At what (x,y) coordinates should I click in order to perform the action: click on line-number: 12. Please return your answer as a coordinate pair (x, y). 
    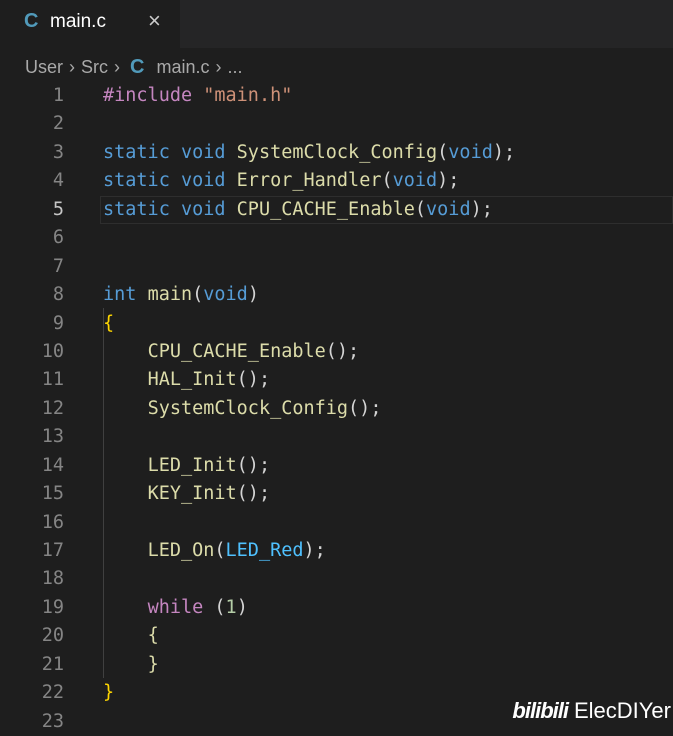
    Looking at the image, I should click on (52, 408).